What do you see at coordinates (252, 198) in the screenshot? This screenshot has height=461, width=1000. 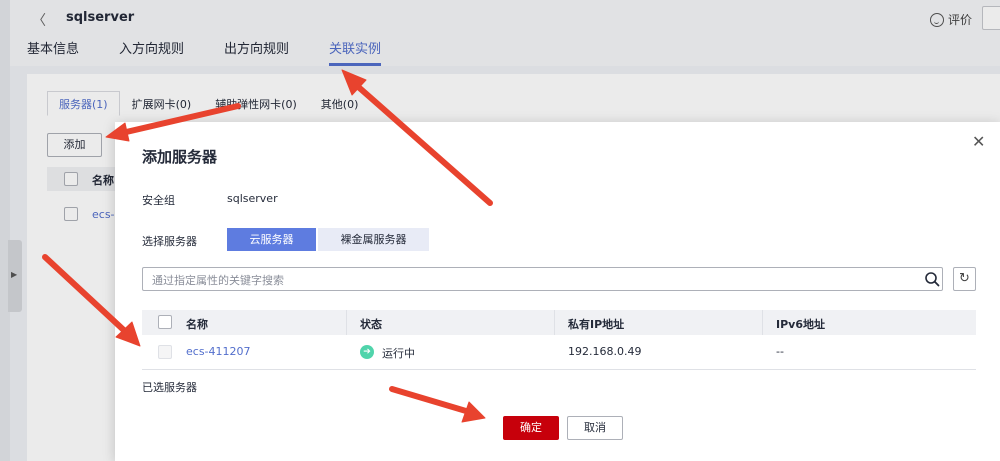 I see `security-group-value: sqlserver` at bounding box center [252, 198].